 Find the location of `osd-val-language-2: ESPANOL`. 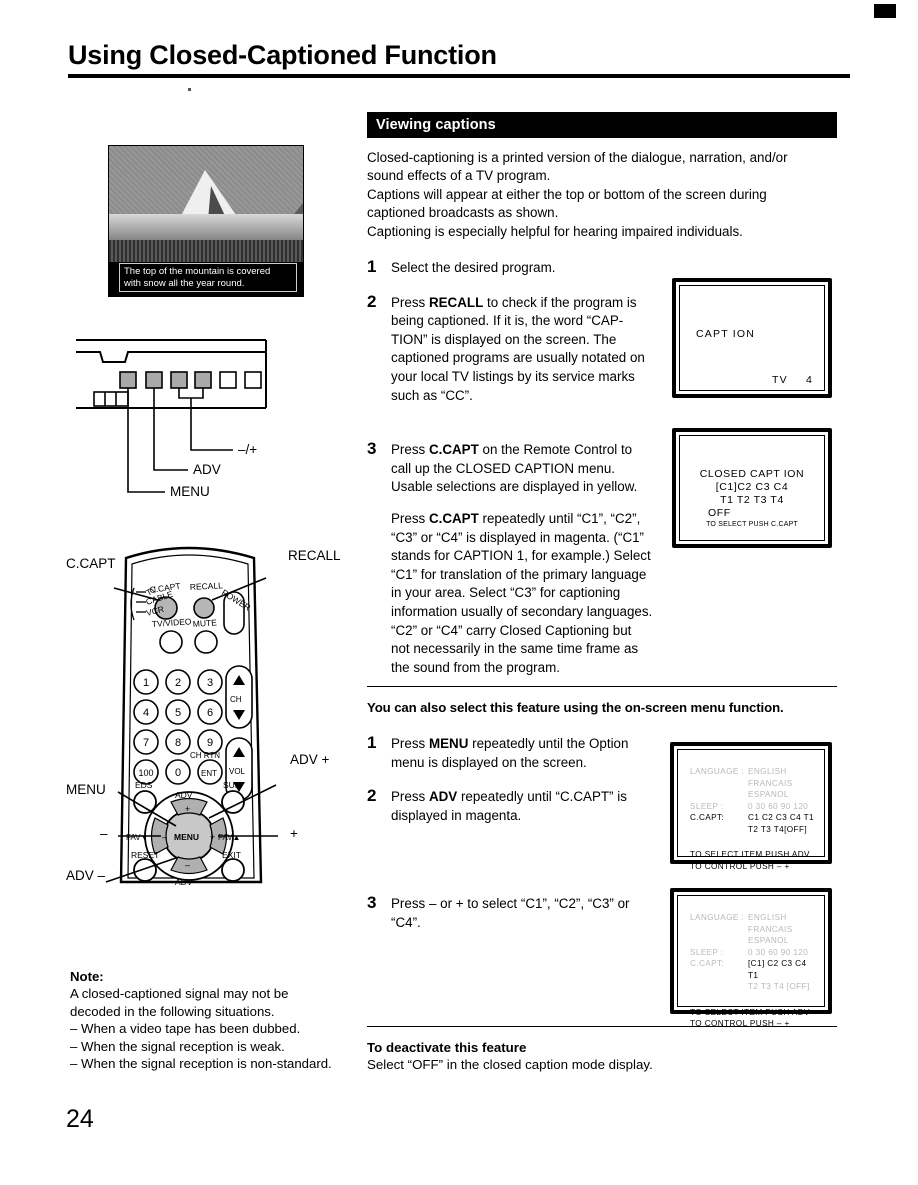

osd-val-language-2: ESPANOL is located at coordinates (768, 940).